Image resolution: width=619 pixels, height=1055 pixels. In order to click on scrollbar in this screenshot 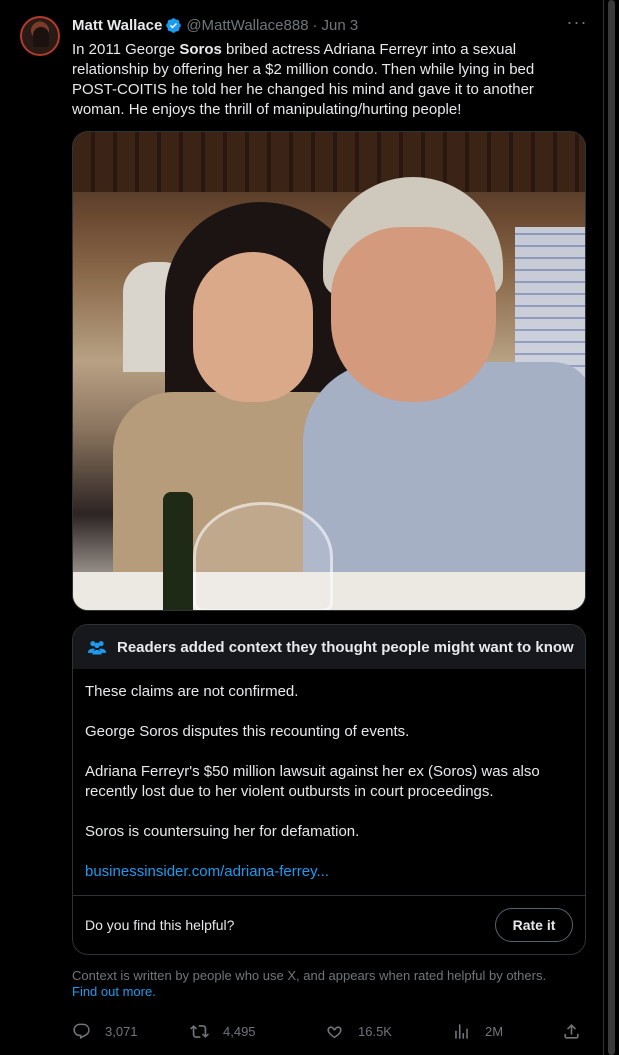, I will do `click(611, 527)`.